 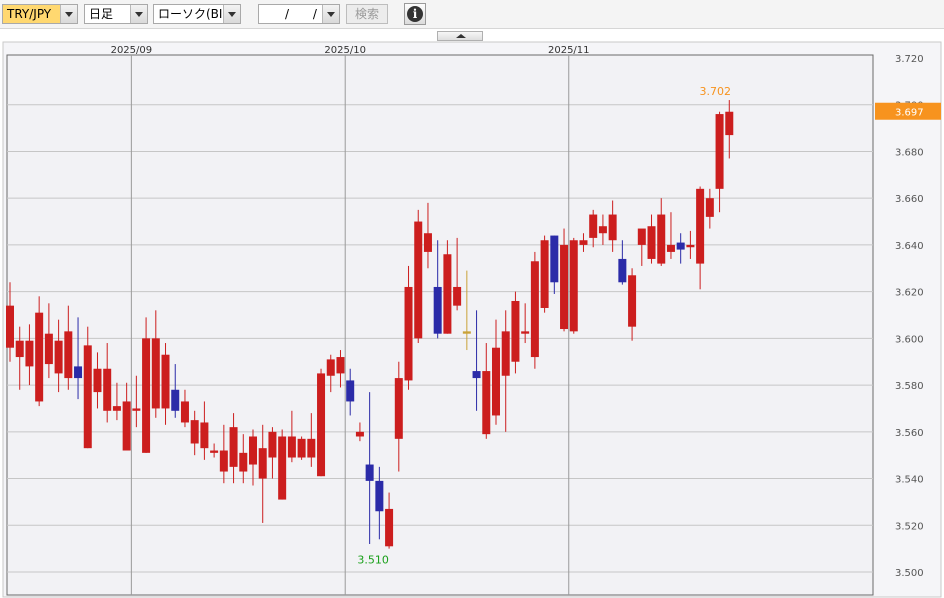 What do you see at coordinates (909, 573) in the screenshot?
I see `y-tick-label: 3.500` at bounding box center [909, 573].